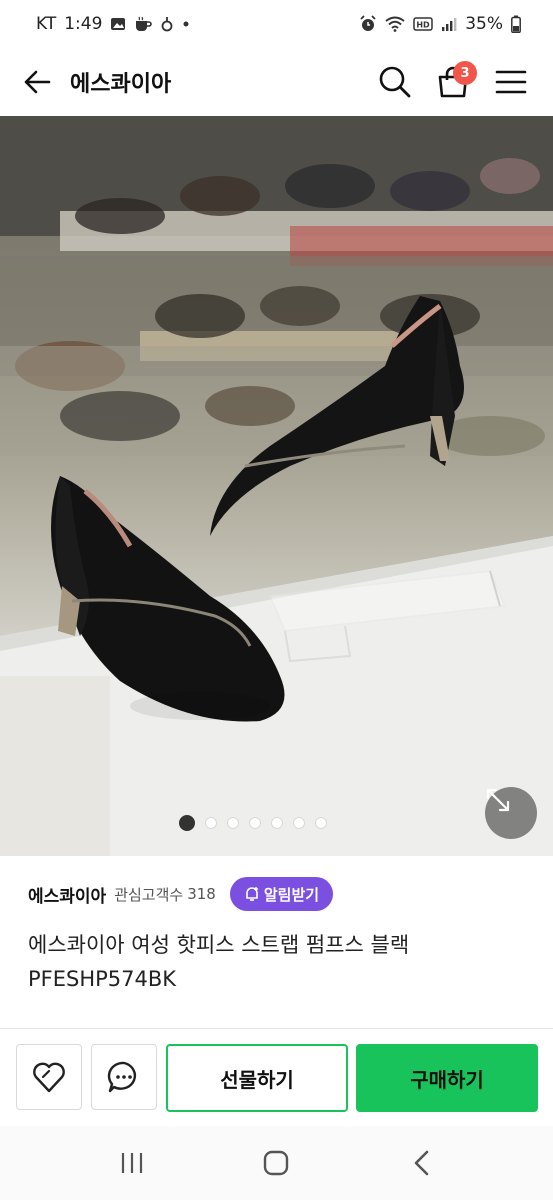 Image resolution: width=553 pixels, height=1200 pixels. I want to click on carrier-label: KT, so click(46, 24).